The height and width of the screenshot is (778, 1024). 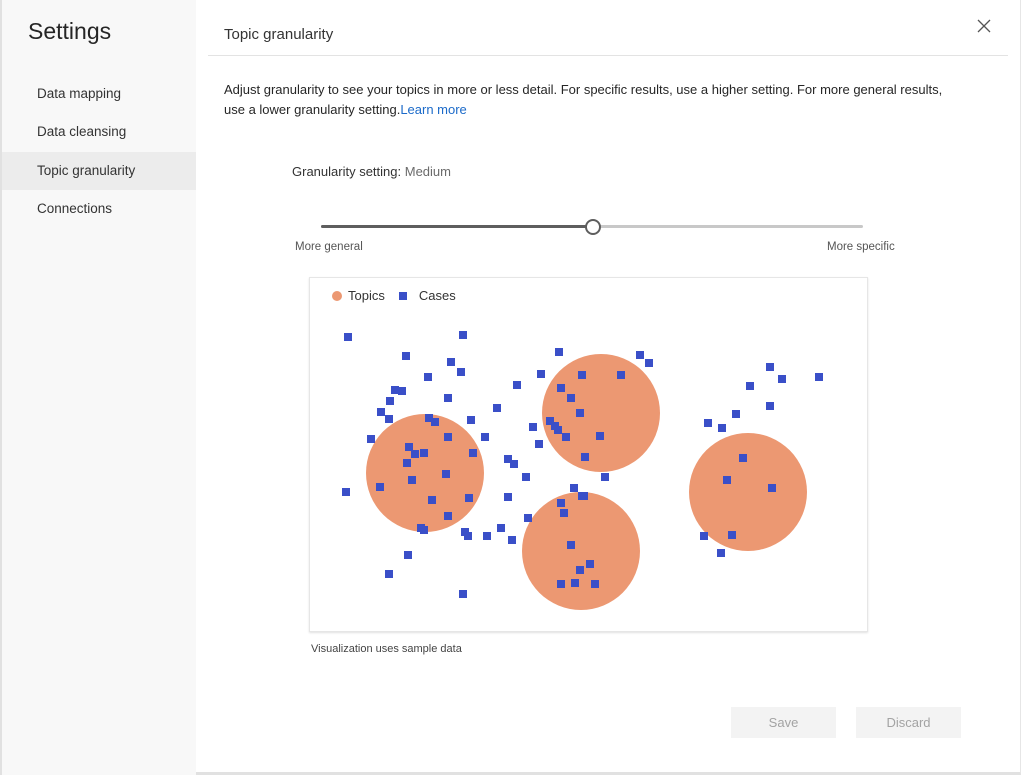 What do you see at coordinates (337, 295) in the screenshot?
I see `legend-topics-marker` at bounding box center [337, 295].